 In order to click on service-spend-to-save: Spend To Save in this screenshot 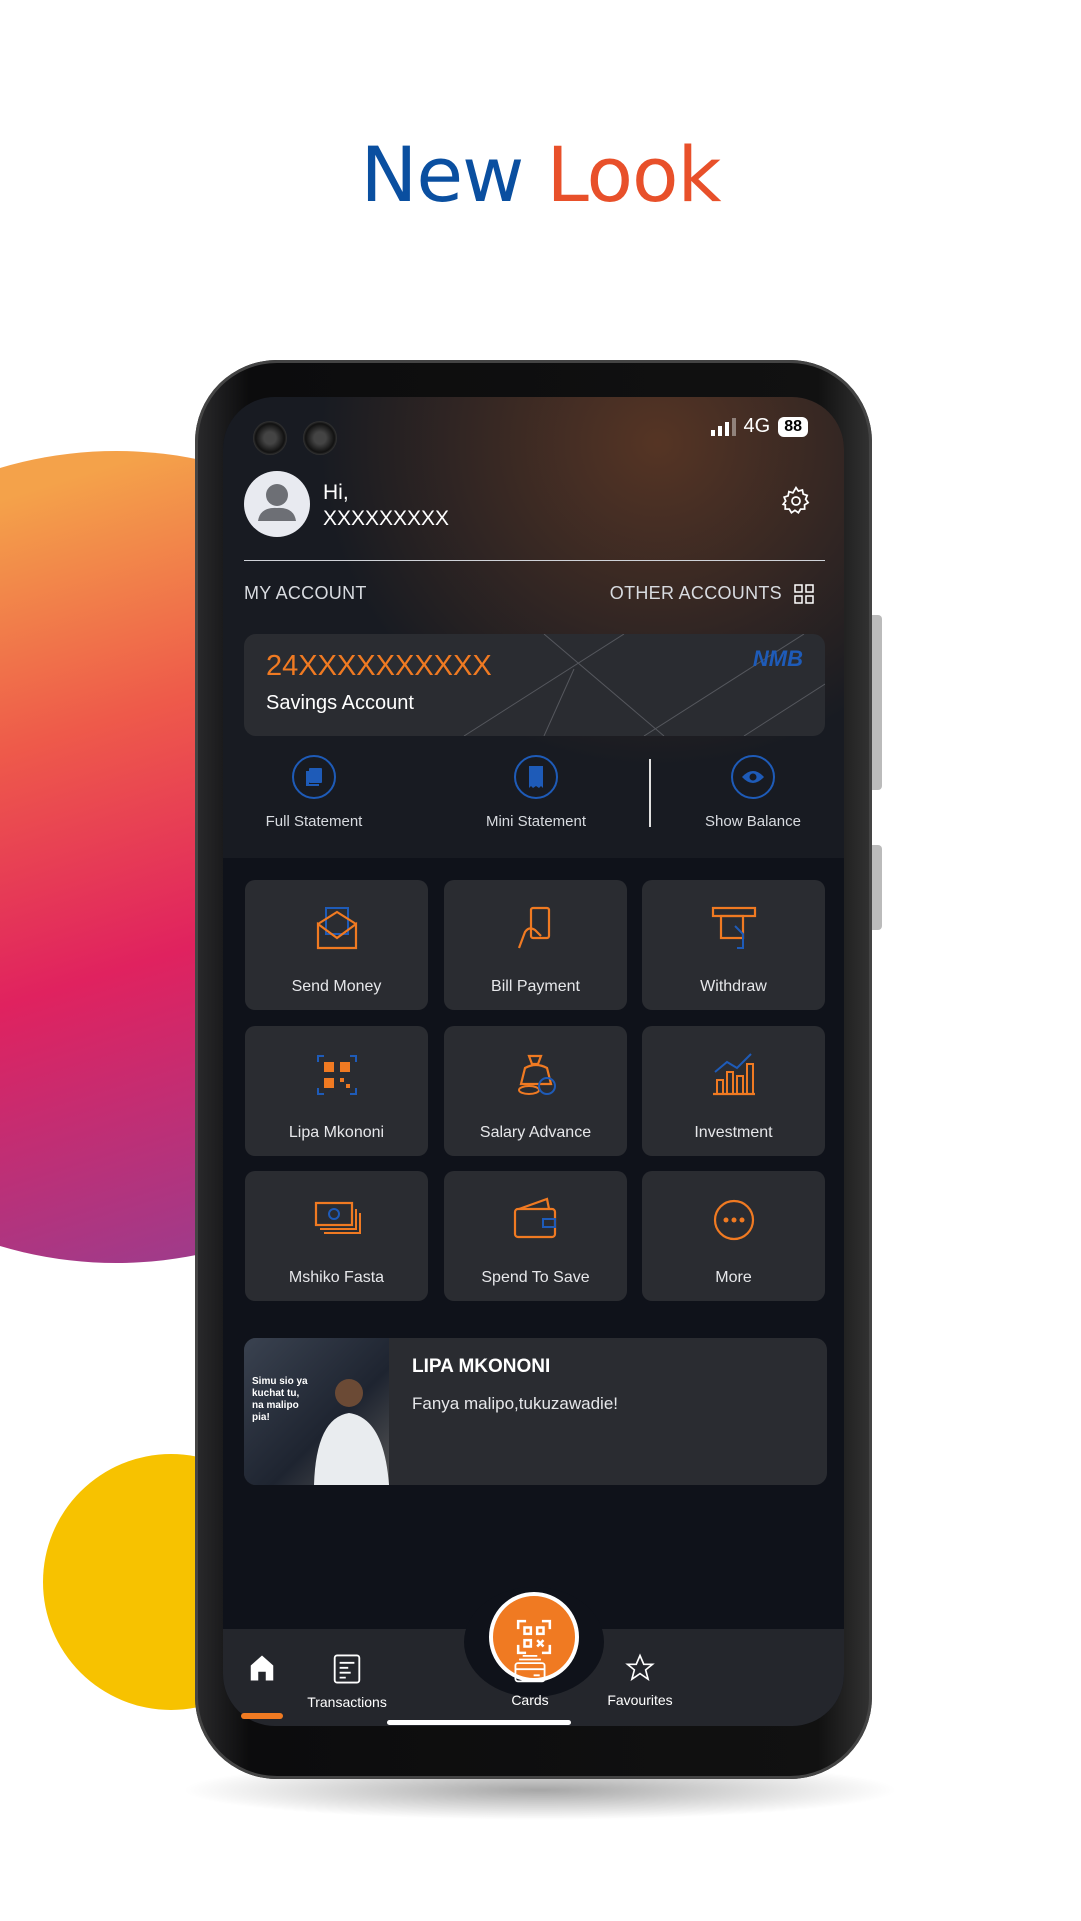, I will do `click(535, 1236)`.